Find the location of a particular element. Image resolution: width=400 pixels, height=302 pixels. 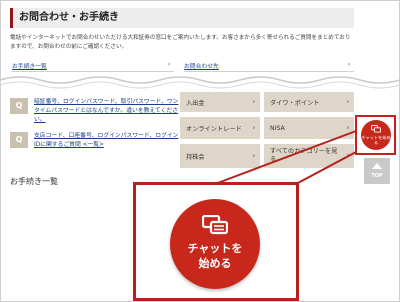

chat-label-line2: 始める is located at coordinates (215, 263).